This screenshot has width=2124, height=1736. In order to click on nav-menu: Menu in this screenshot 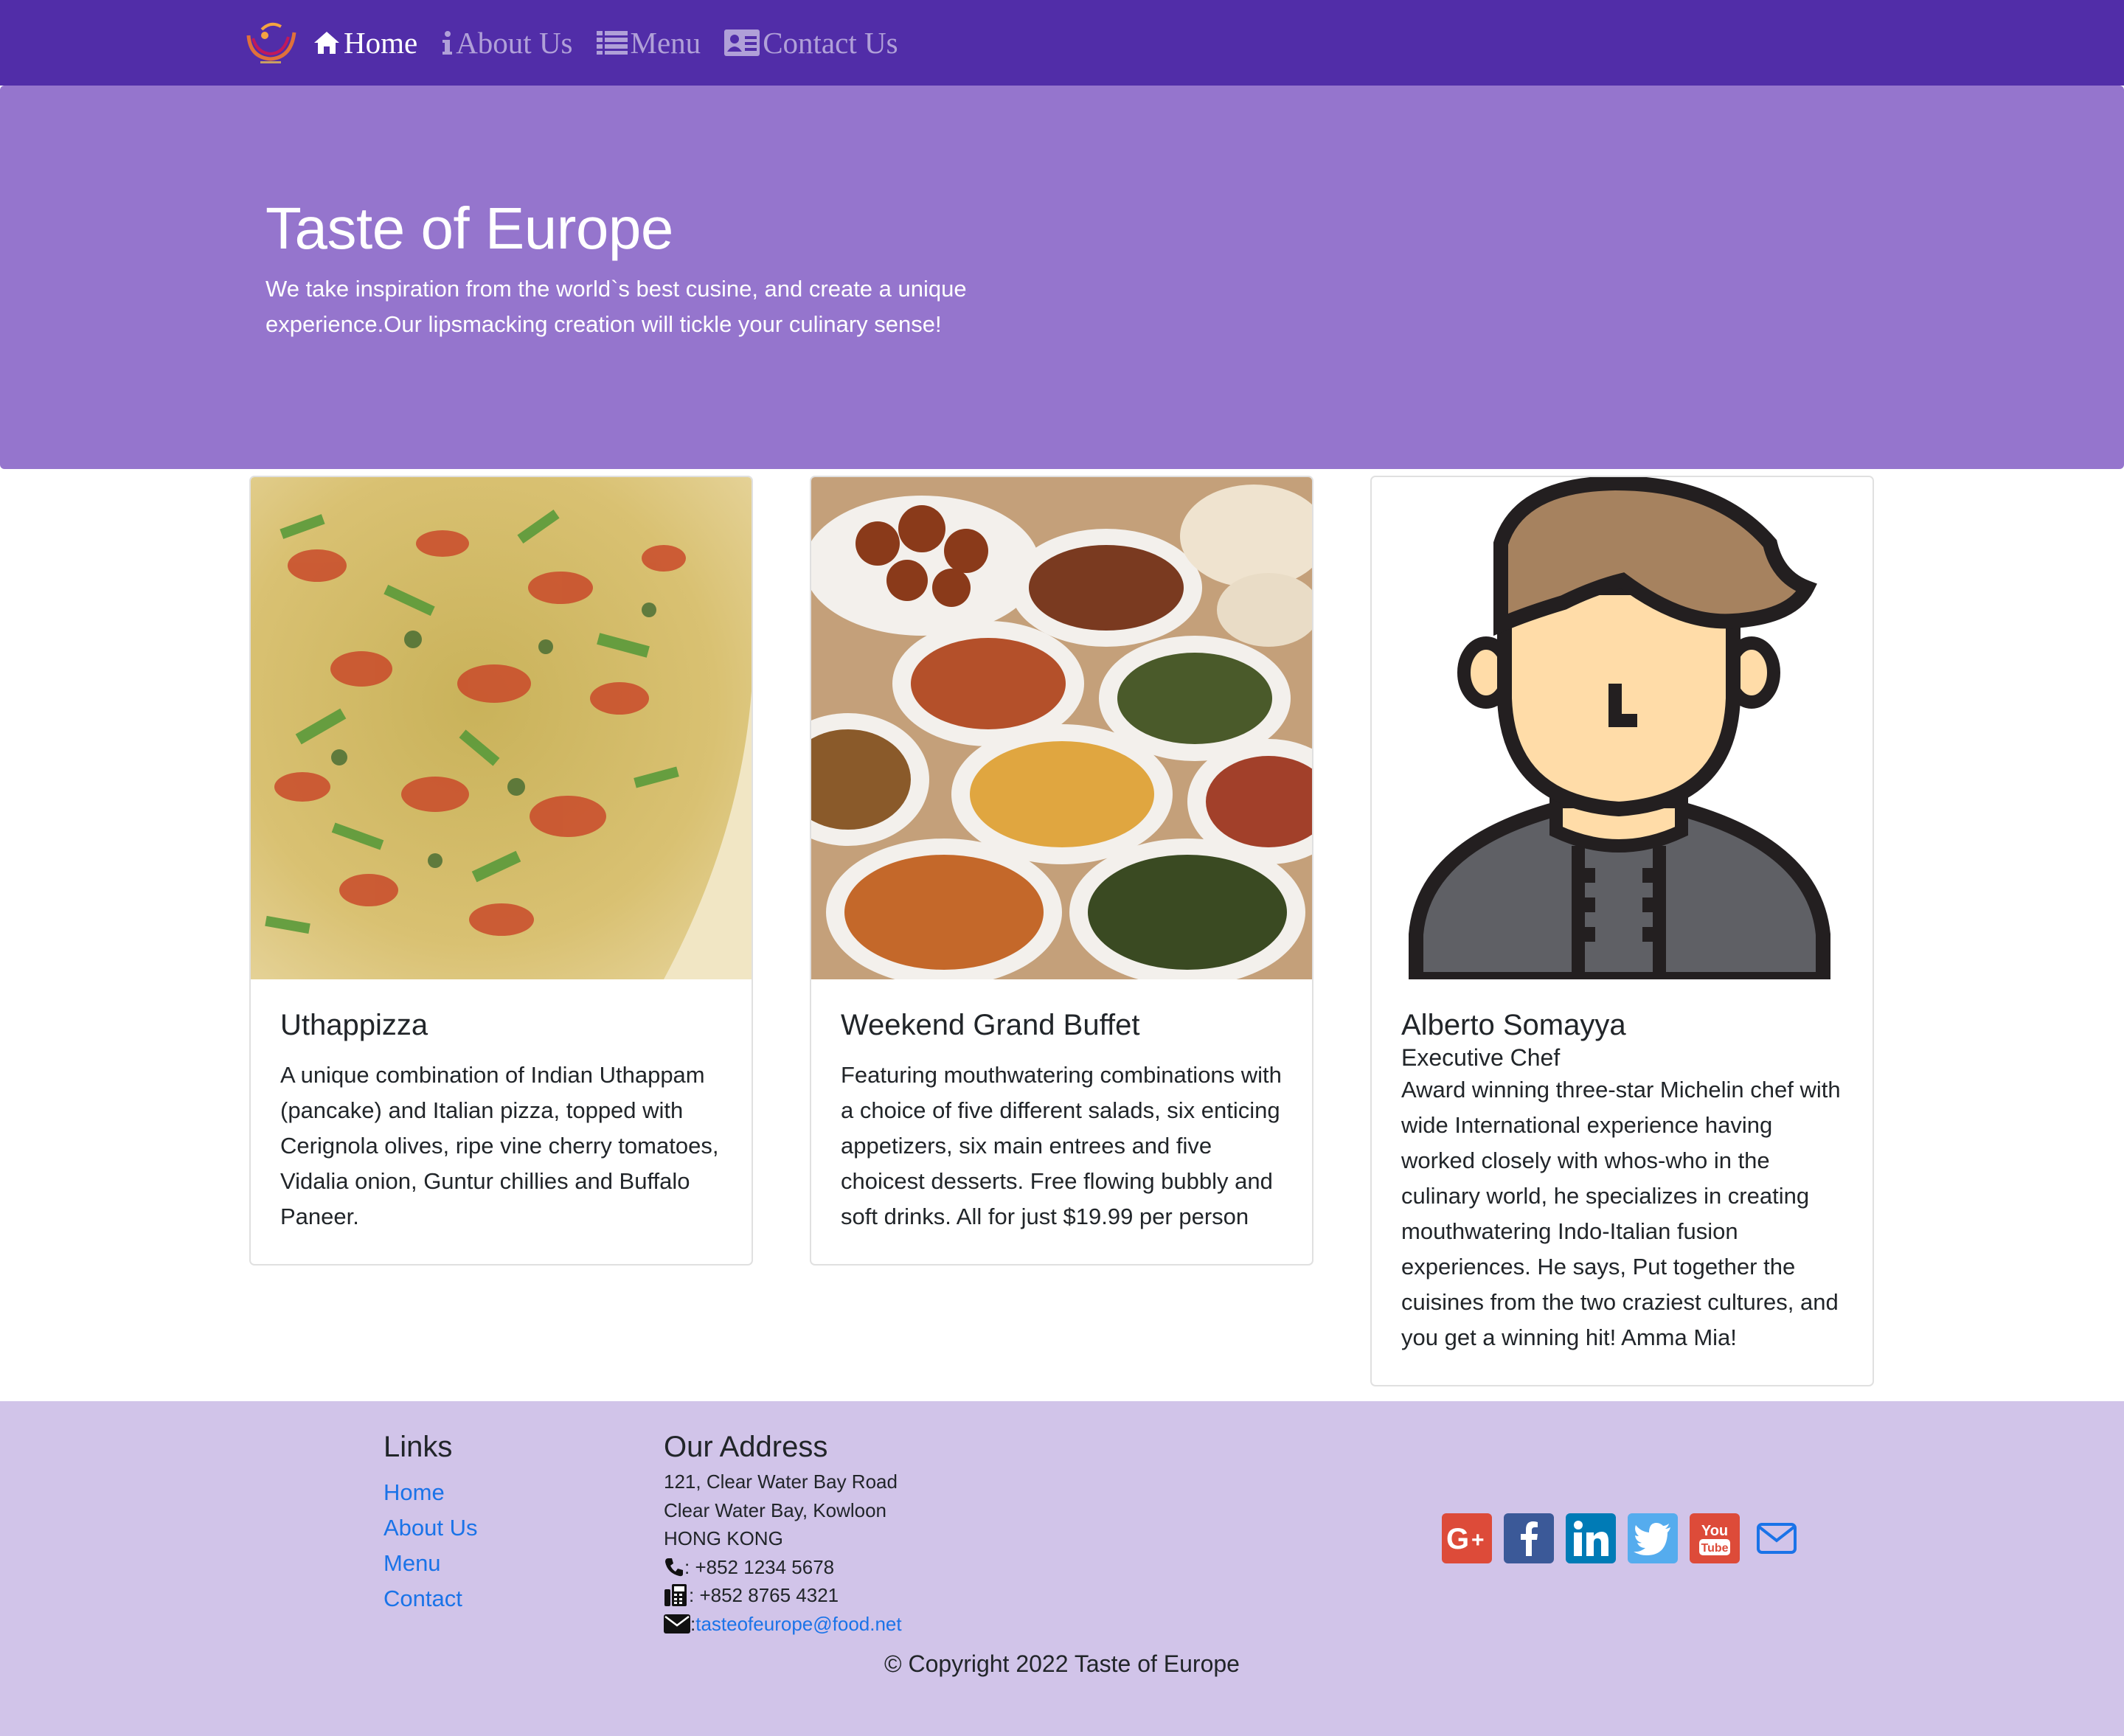, I will do `click(648, 43)`.